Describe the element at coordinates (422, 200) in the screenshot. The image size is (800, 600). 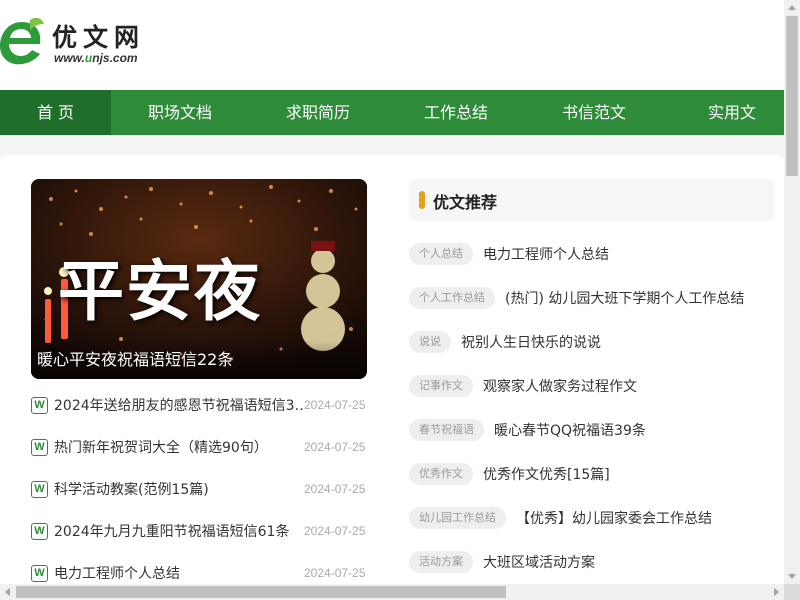
I see `accent-bar` at that location.